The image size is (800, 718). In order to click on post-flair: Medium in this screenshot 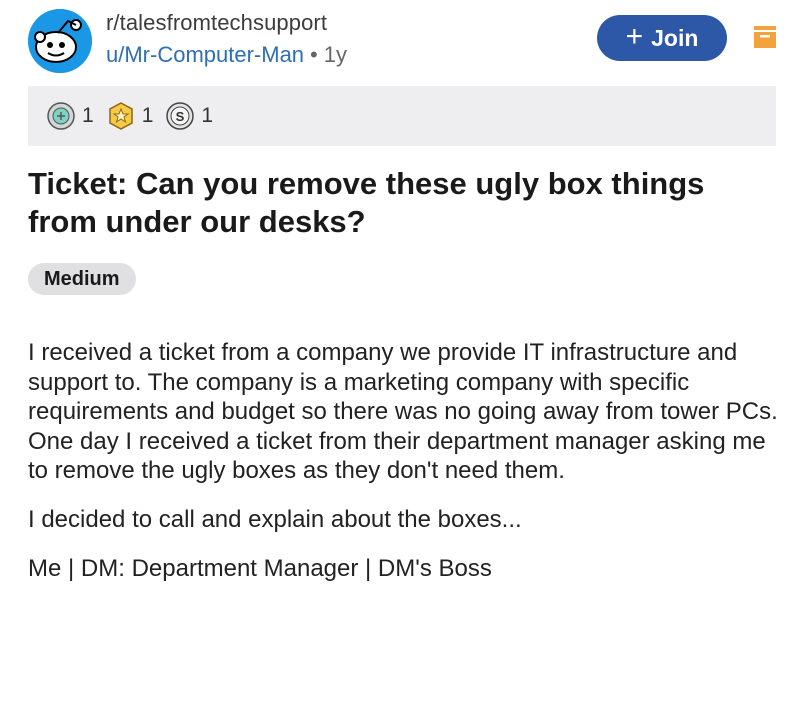, I will do `click(82, 279)`.